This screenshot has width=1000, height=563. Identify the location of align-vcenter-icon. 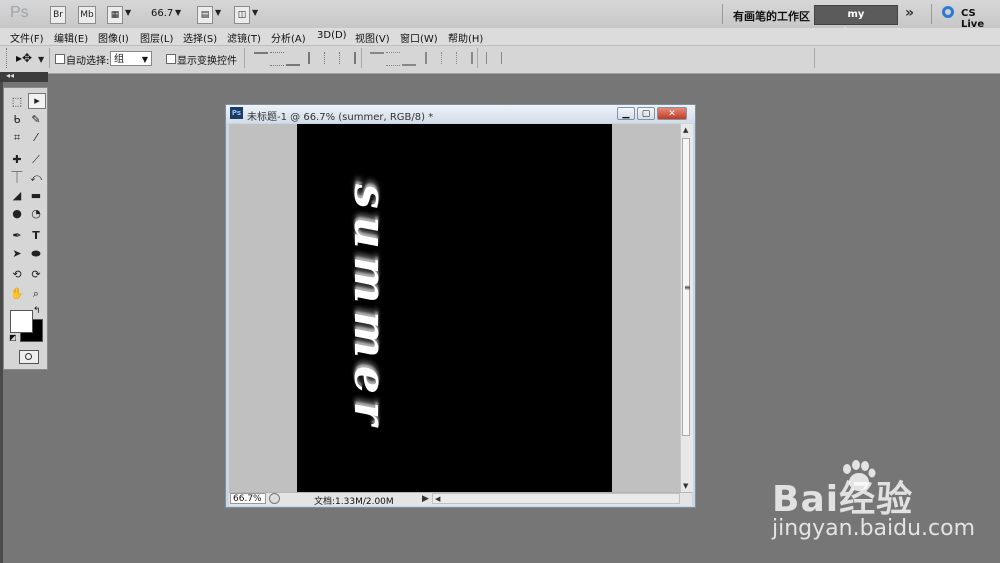
(277, 59).